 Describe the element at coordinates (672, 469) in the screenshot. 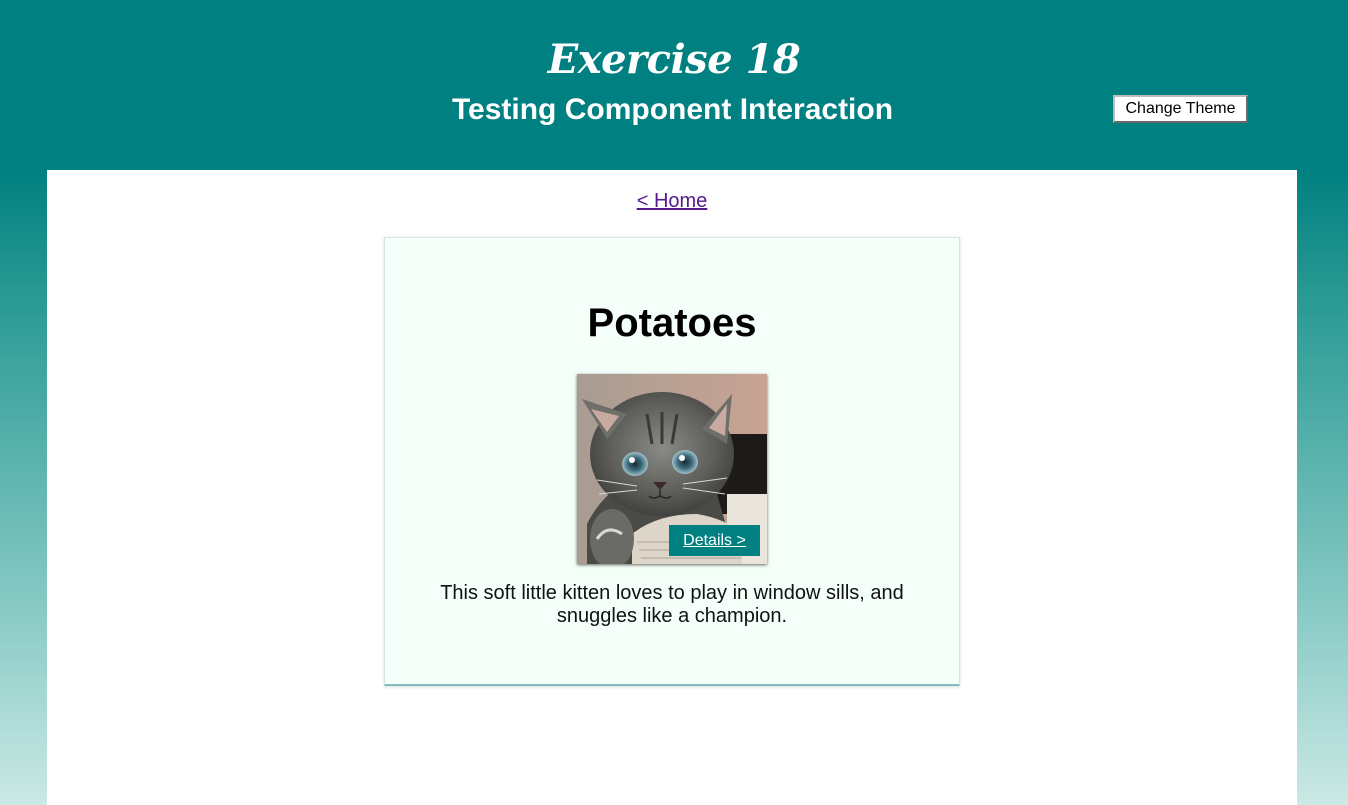

I see `kitten-image: Details >` at that location.